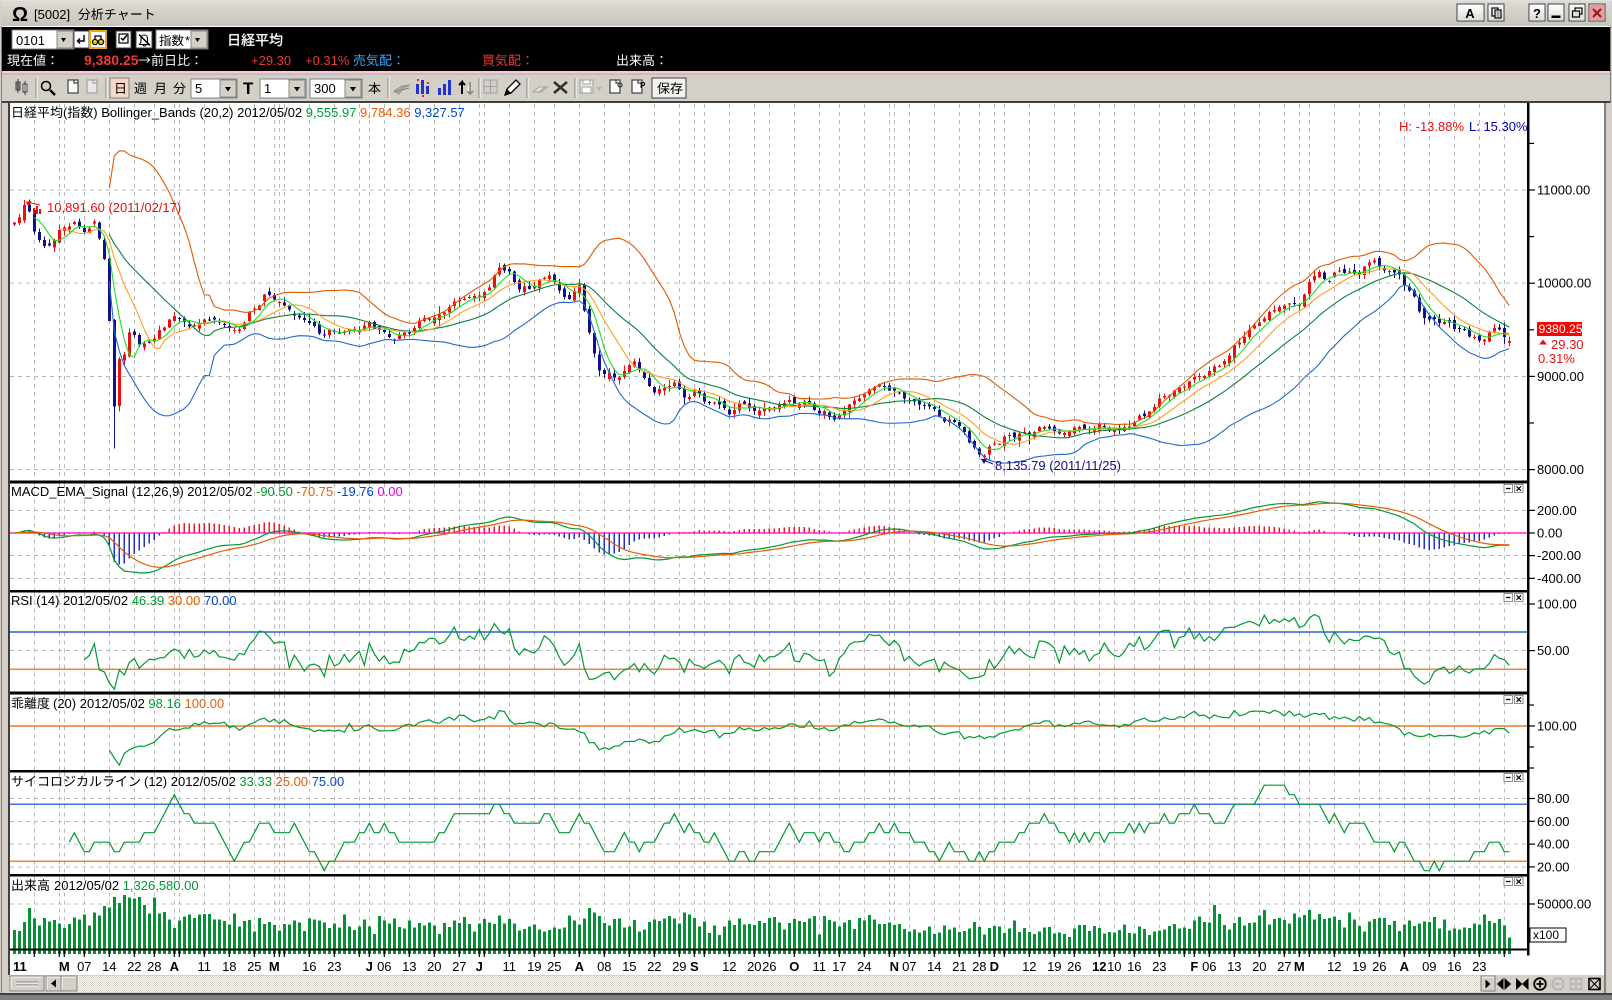 The width and height of the screenshot is (1612, 1000). Describe the element at coordinates (197, 112) in the screenshot. I see `svg-text:) Bollinger_Bands (20,2) 2012/: ) Bollinger_Bands (20,2) 2012/05/02` at that location.